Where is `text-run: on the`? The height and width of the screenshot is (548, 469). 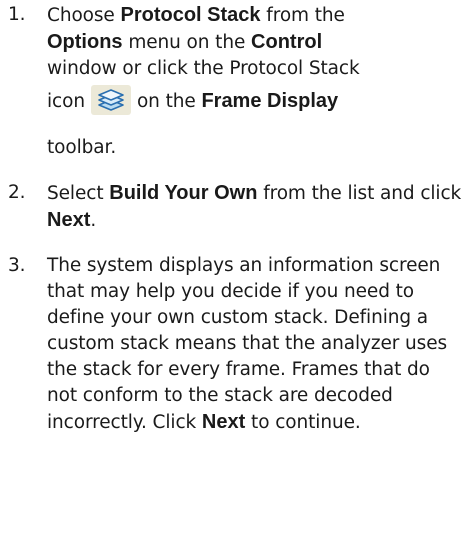 text-run: on the is located at coordinates (169, 101).